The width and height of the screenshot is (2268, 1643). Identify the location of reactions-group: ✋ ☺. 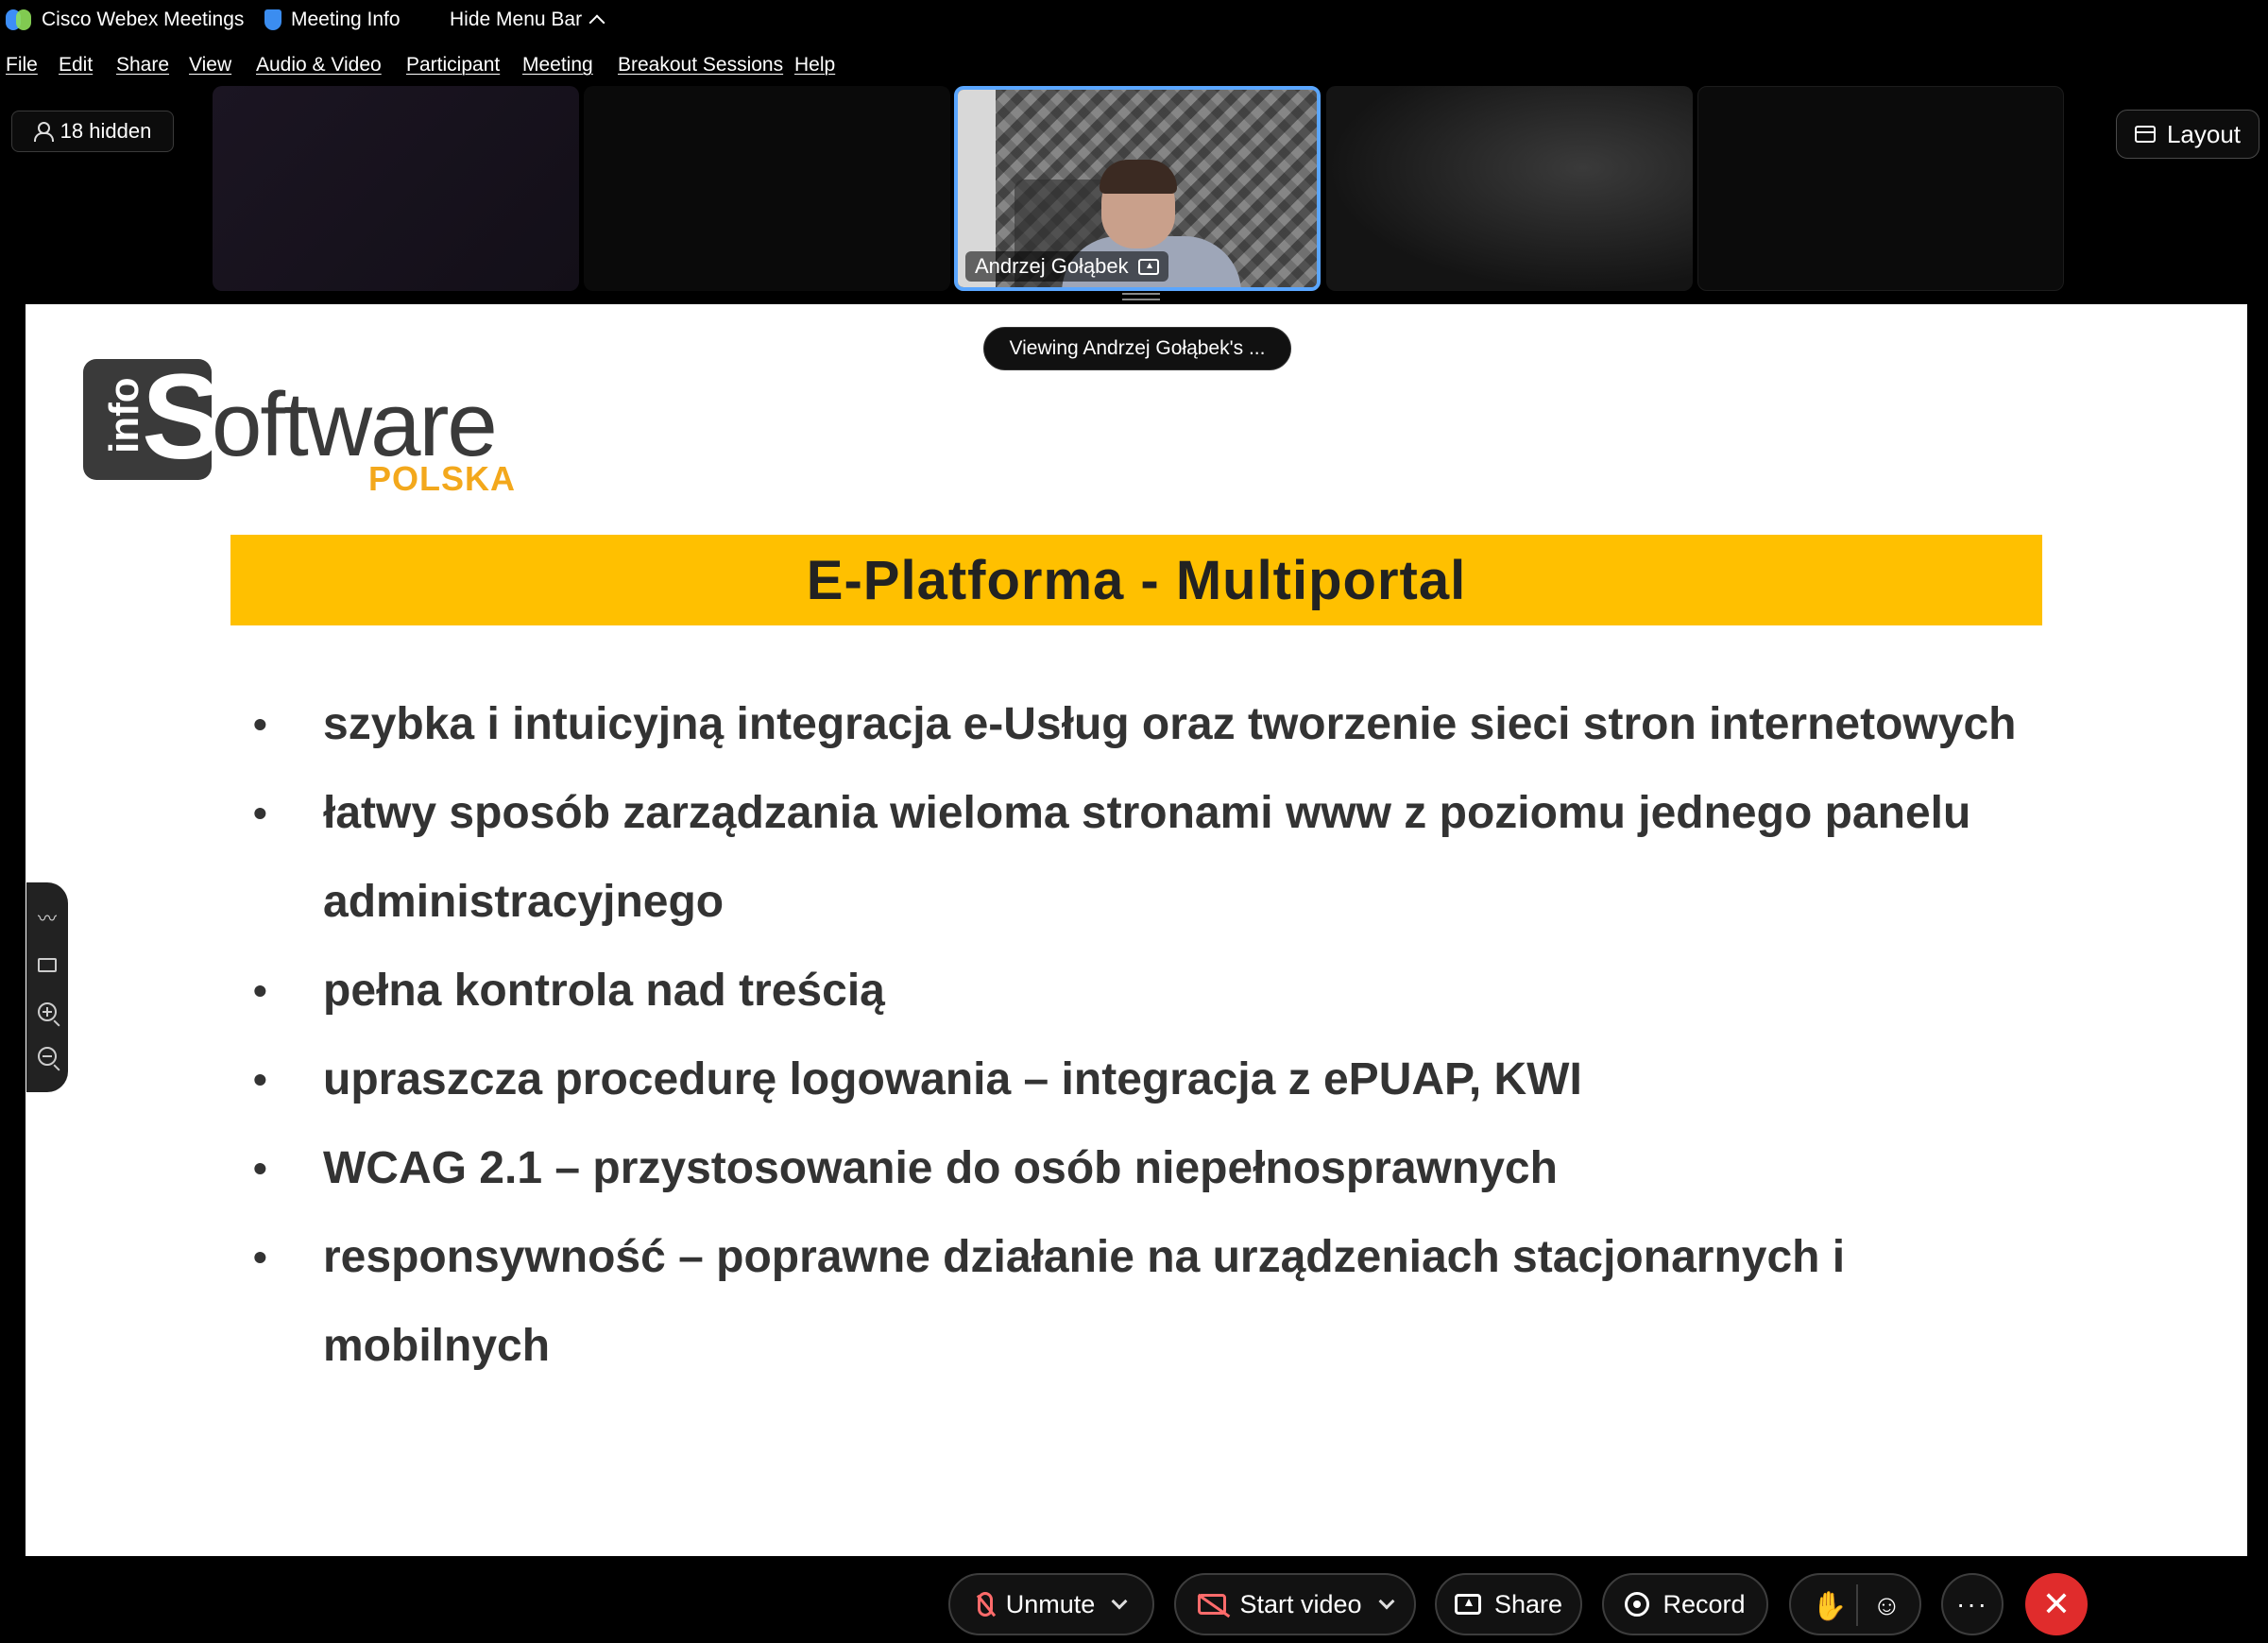
(1855, 1604).